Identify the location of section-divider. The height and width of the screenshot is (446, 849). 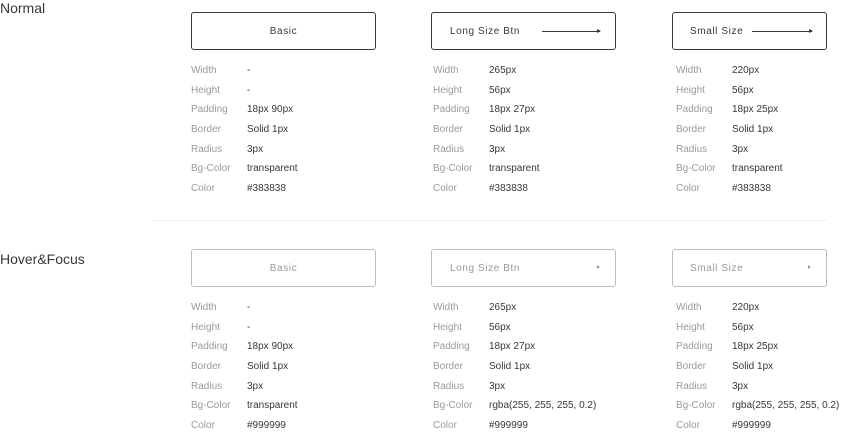
(489, 220).